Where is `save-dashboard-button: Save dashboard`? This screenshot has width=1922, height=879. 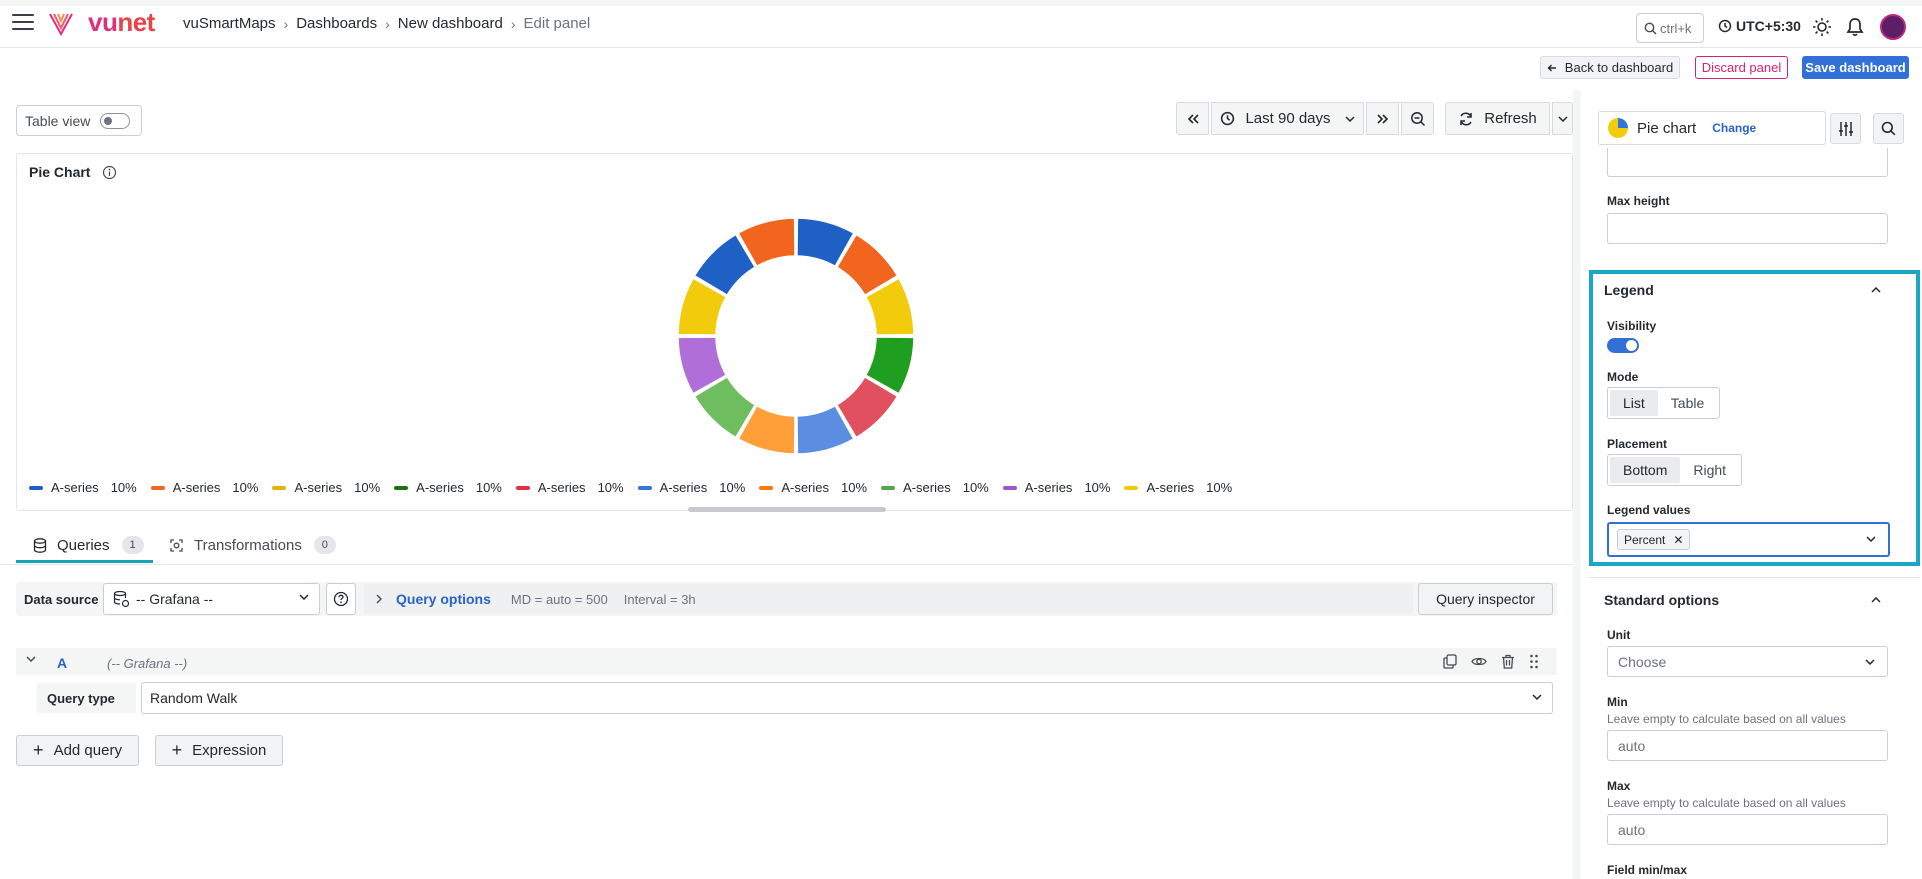 save-dashboard-button: Save dashboard is located at coordinates (1855, 67).